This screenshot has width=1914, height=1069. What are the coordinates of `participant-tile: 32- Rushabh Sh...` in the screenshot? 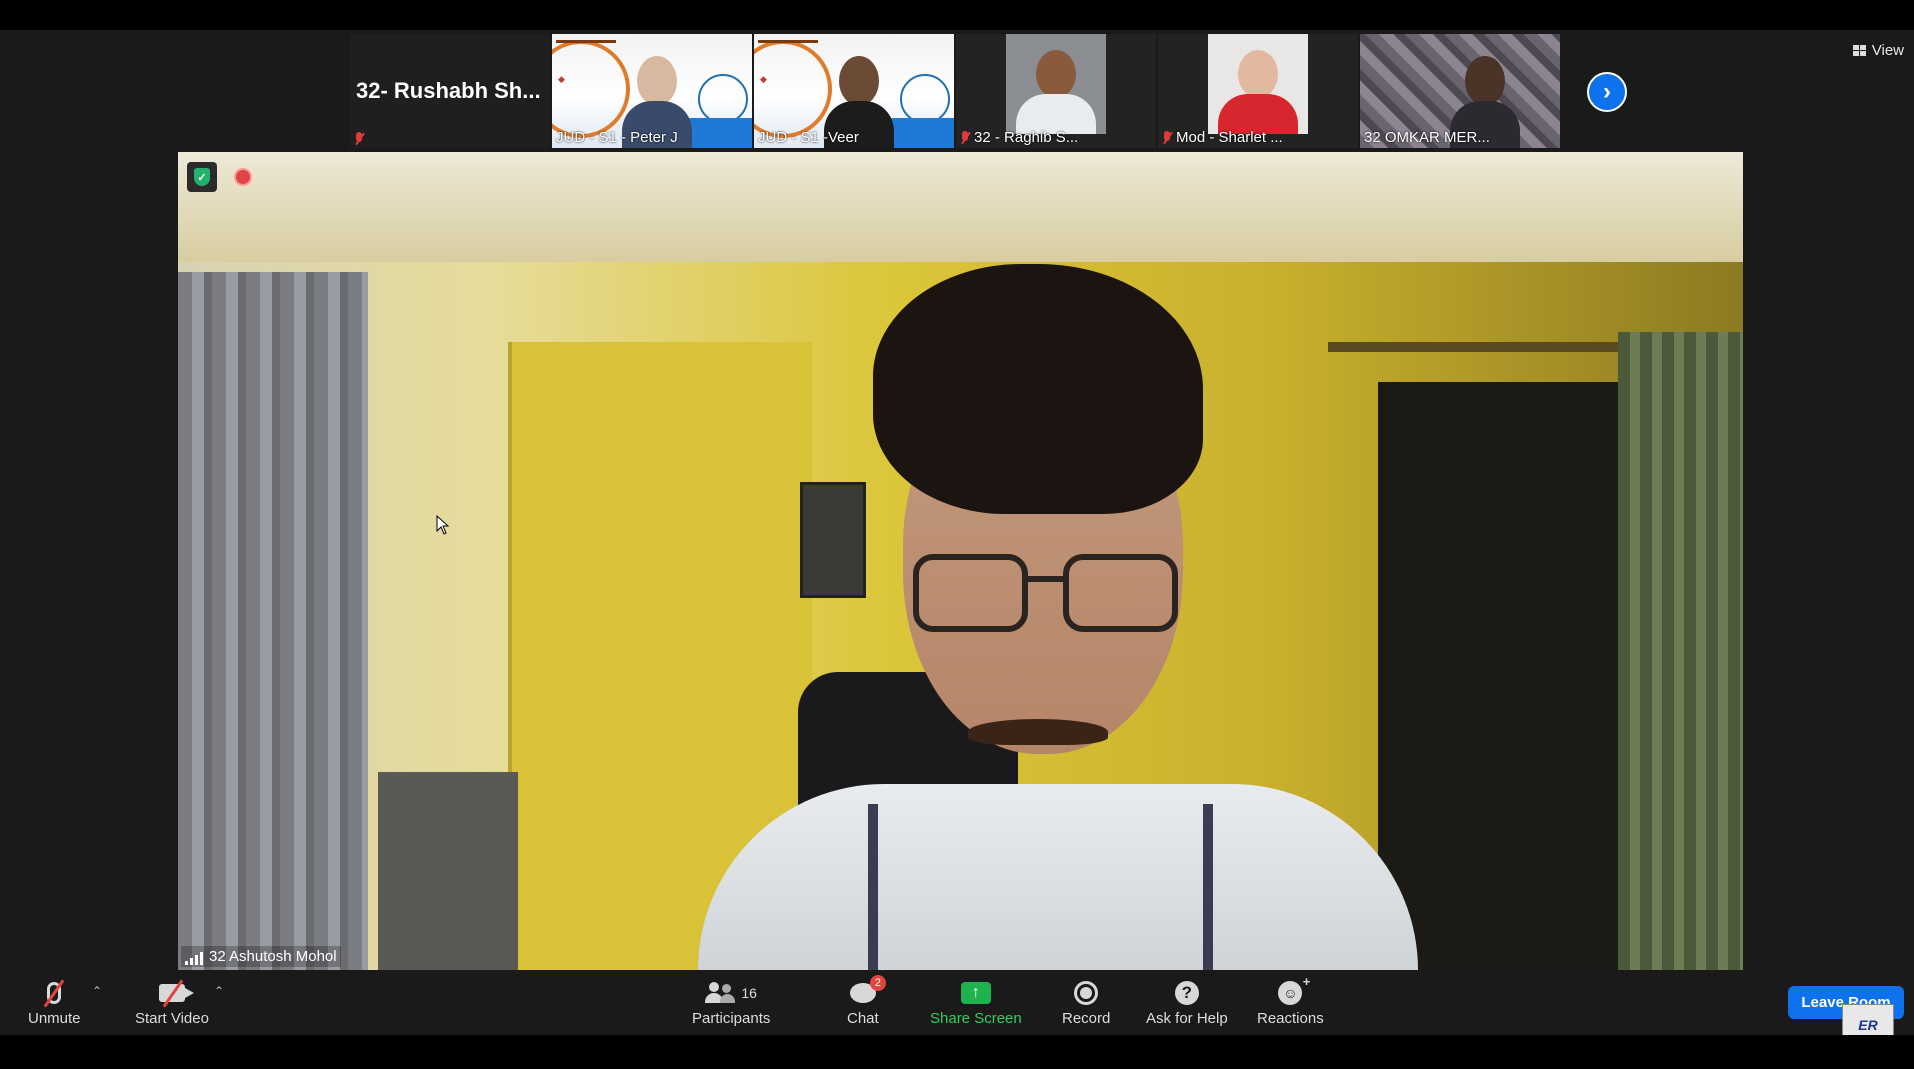 It's located at (450, 91).